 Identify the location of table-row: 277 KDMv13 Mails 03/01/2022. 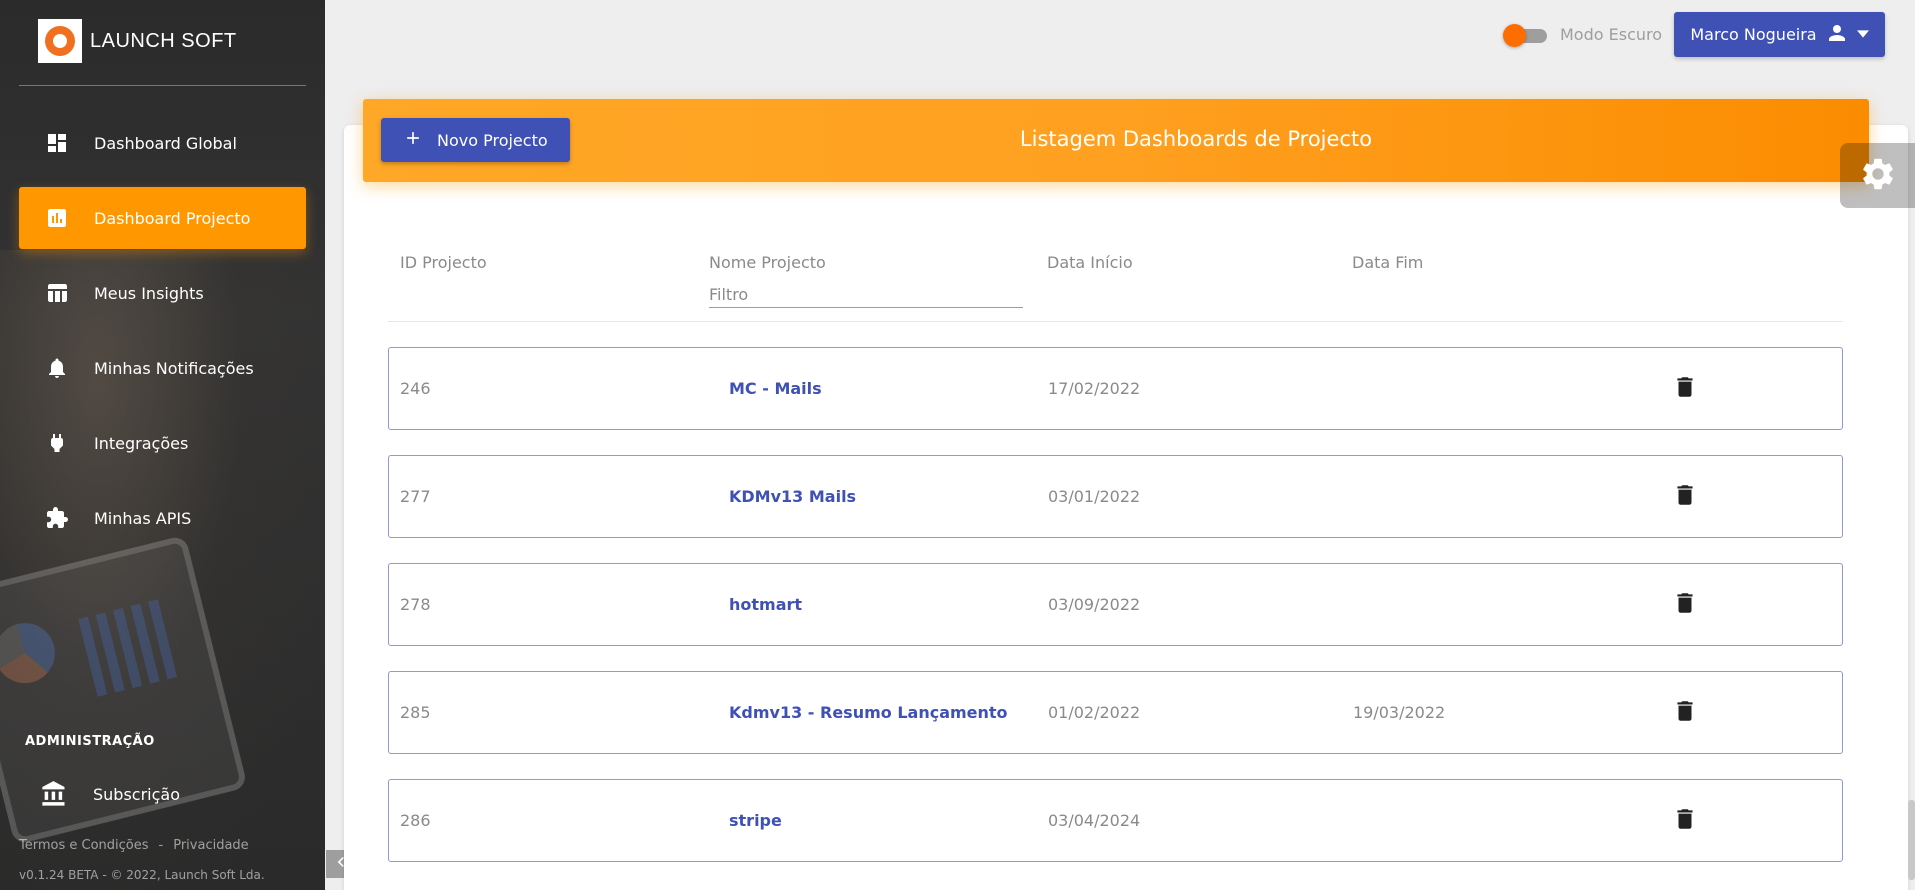
(1115, 496).